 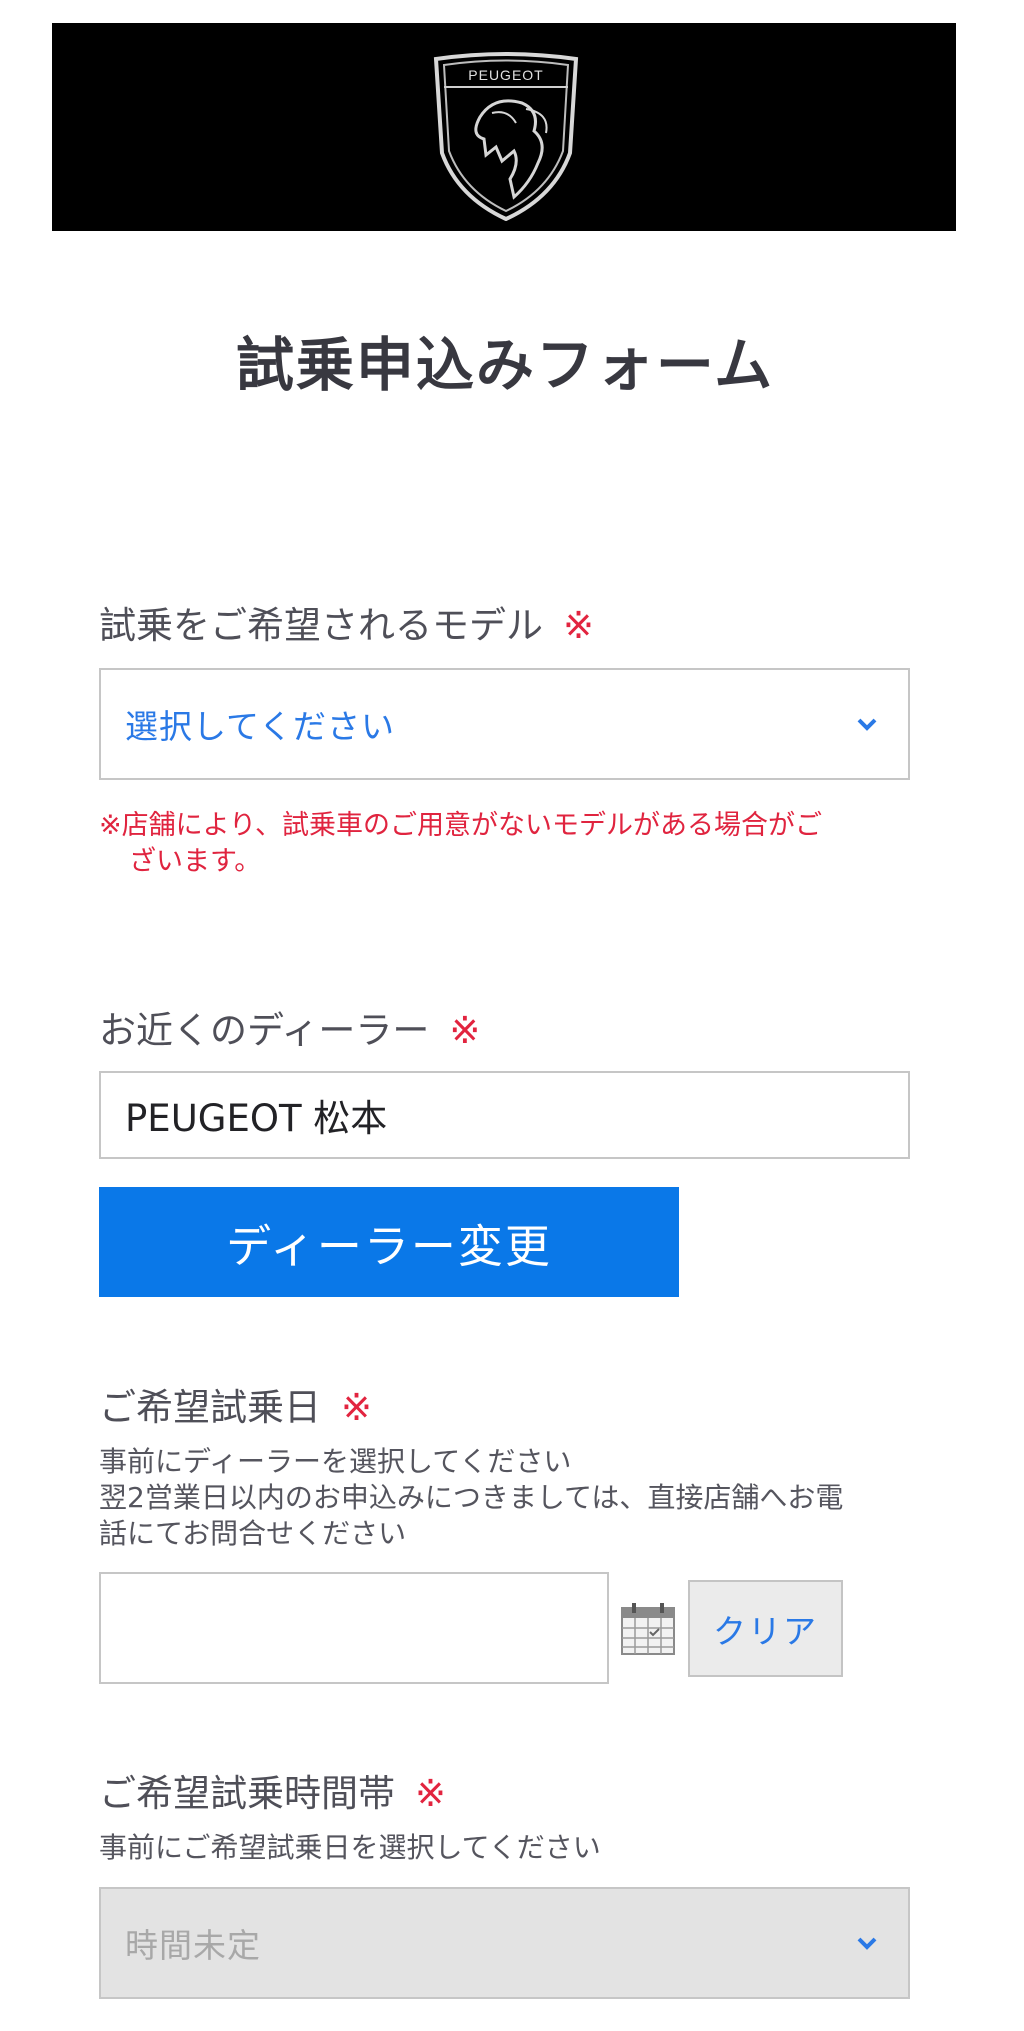 I want to click on peugeot-logo-icon: PEUGEOT, so click(x=506, y=136).